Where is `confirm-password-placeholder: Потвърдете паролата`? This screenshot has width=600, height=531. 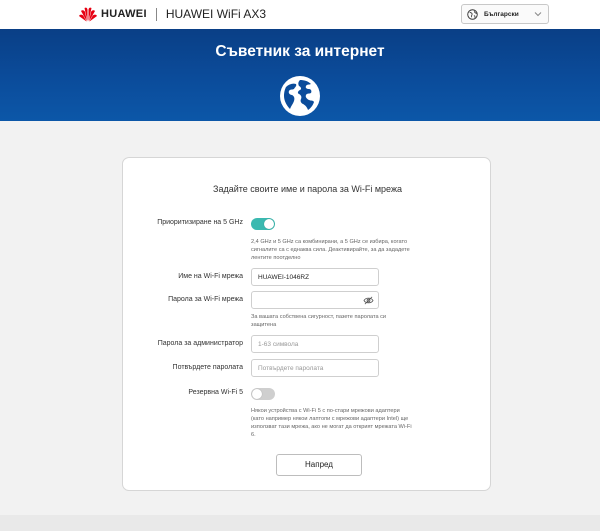
confirm-password-placeholder: Потвърдете паролата is located at coordinates (291, 368).